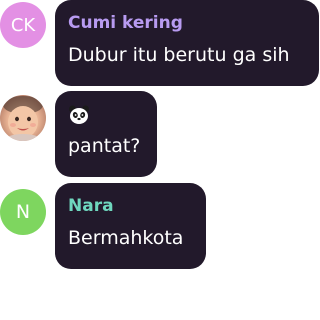 The width and height of the screenshot is (320, 320). I want to click on message-text: Dubur itu berutu ga sih, so click(179, 55).